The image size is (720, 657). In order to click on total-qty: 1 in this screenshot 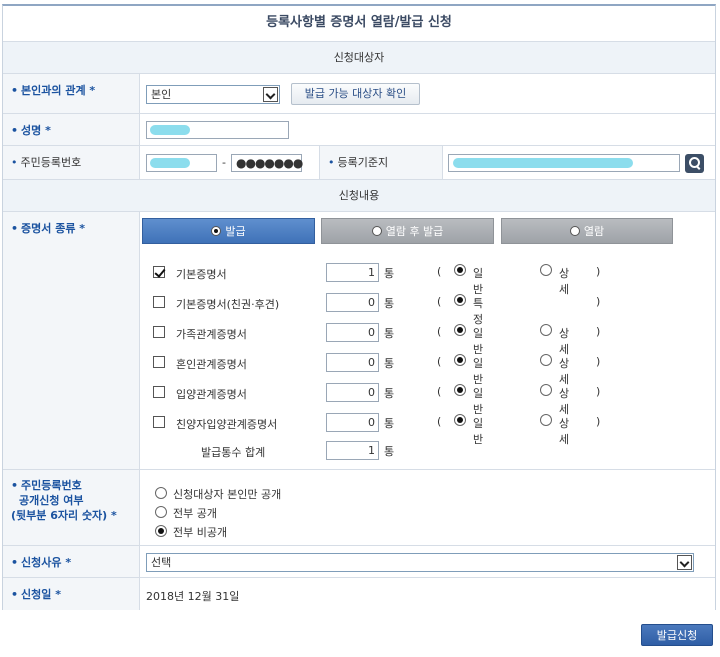, I will do `click(352, 450)`.